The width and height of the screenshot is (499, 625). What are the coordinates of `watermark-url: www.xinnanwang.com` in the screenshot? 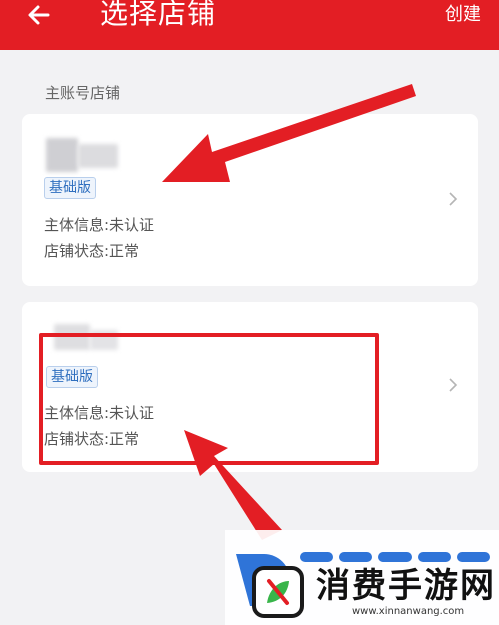 It's located at (408, 611).